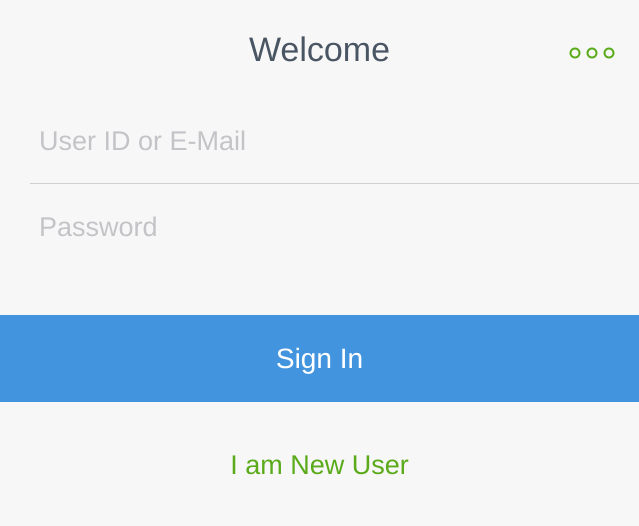  Describe the element at coordinates (592, 53) in the screenshot. I see `more-icon` at that location.